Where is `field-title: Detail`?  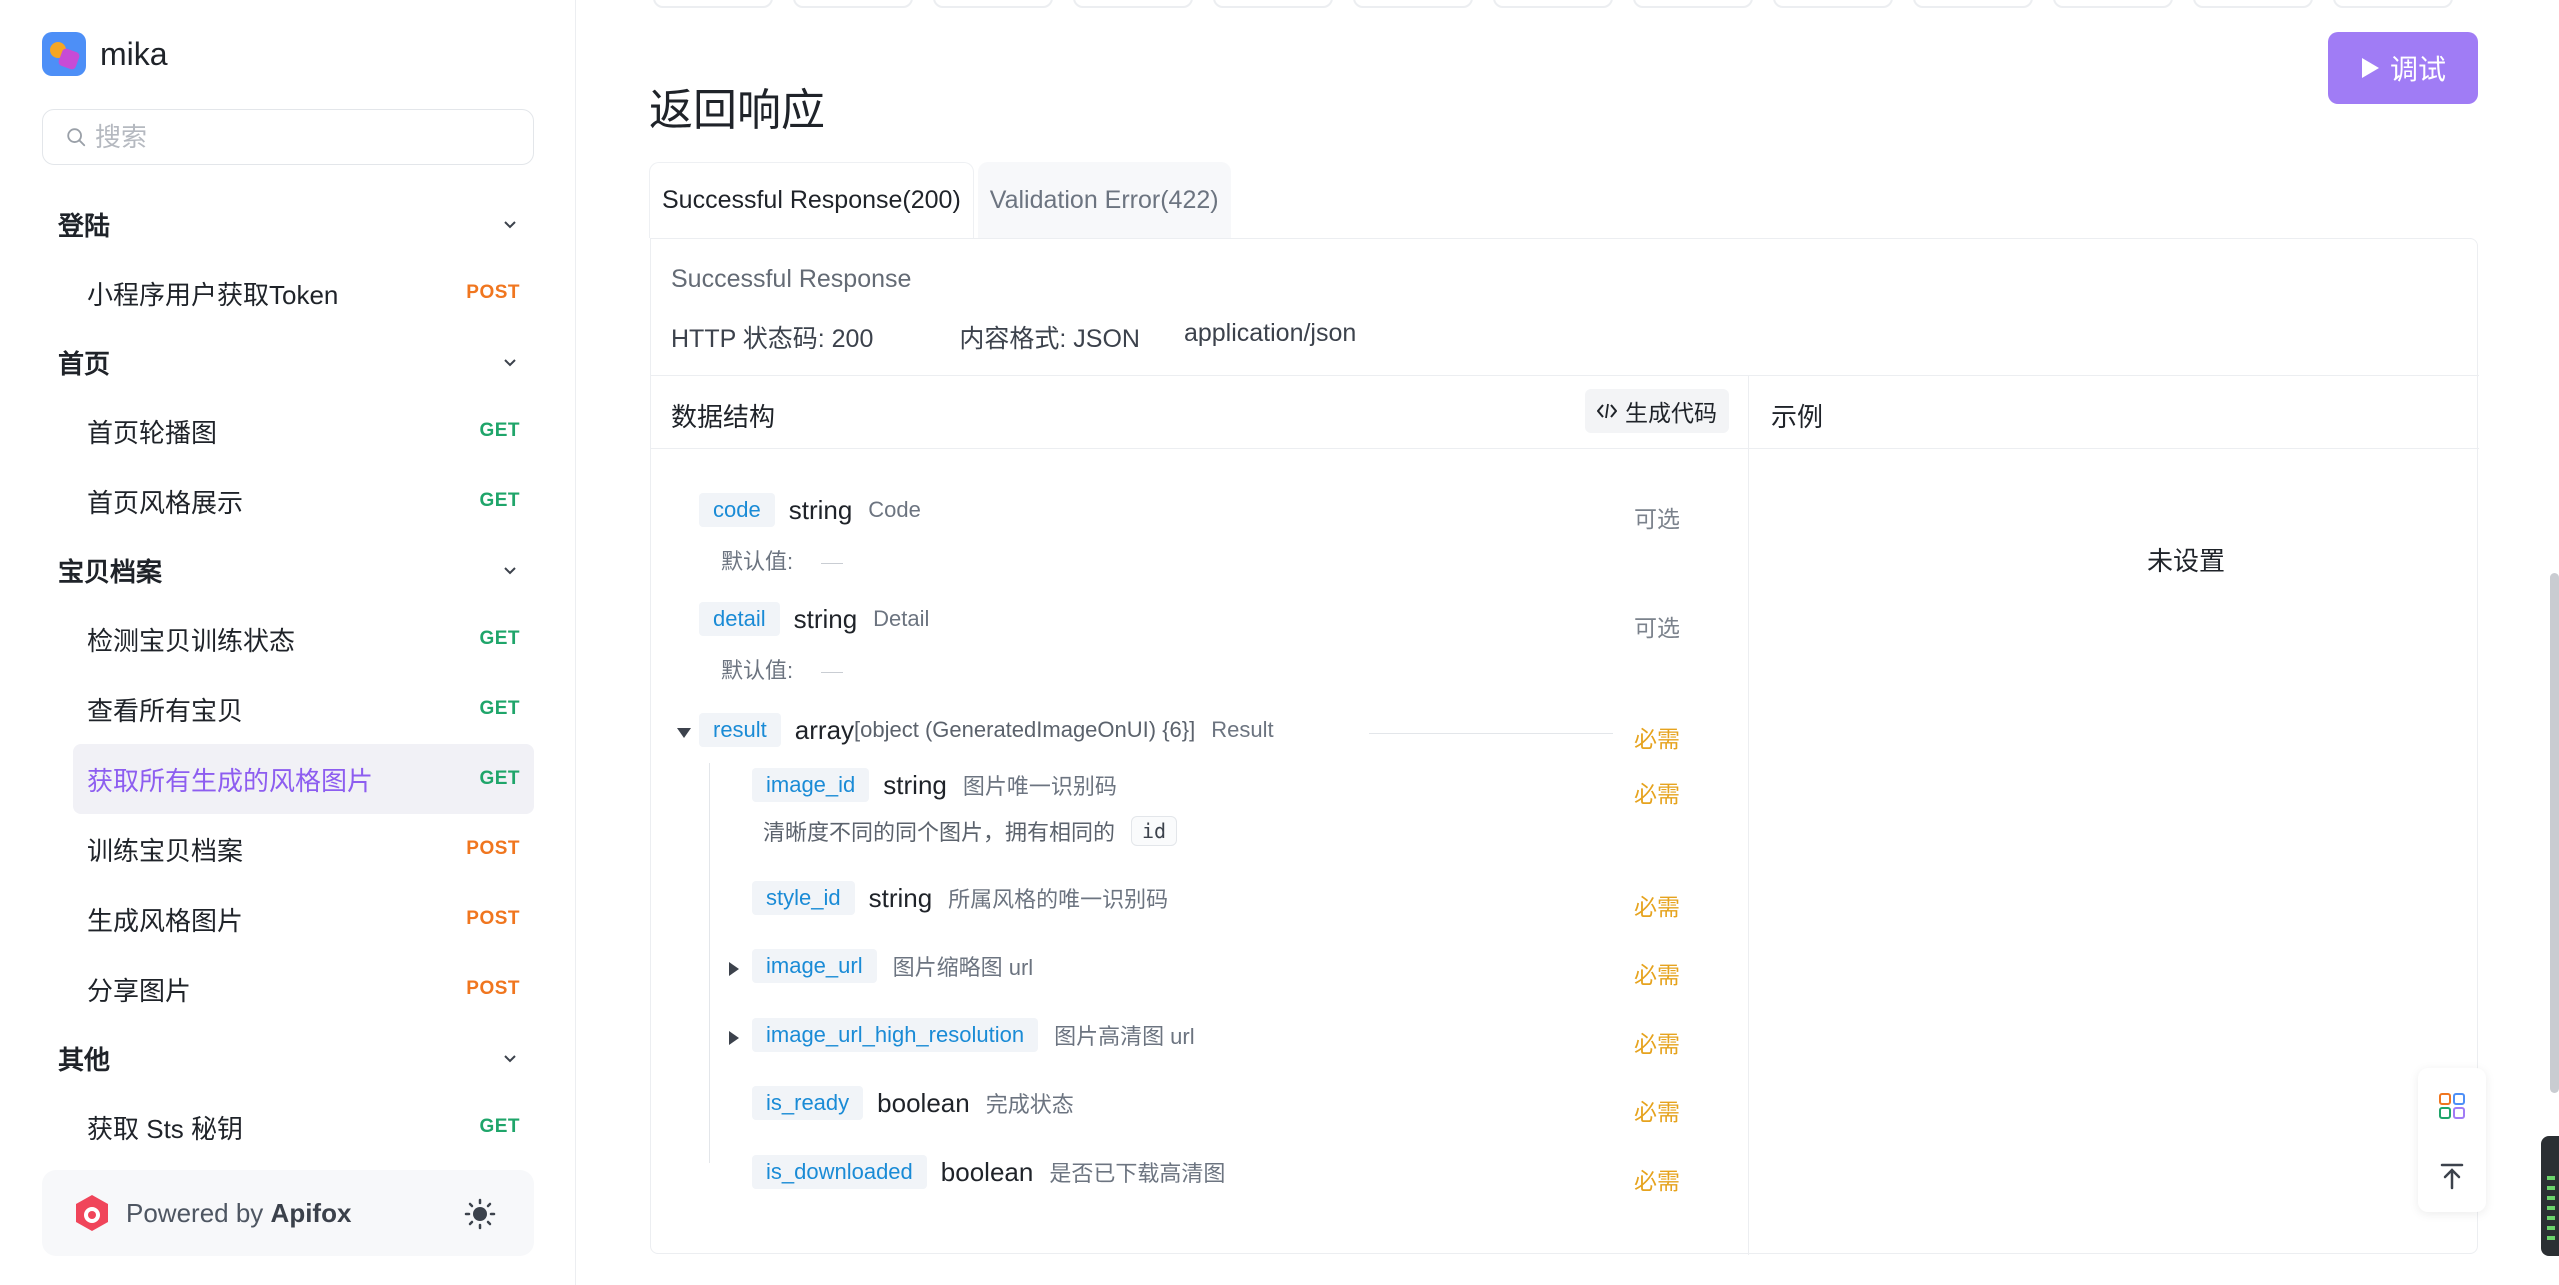 field-title: Detail is located at coordinates (901, 618).